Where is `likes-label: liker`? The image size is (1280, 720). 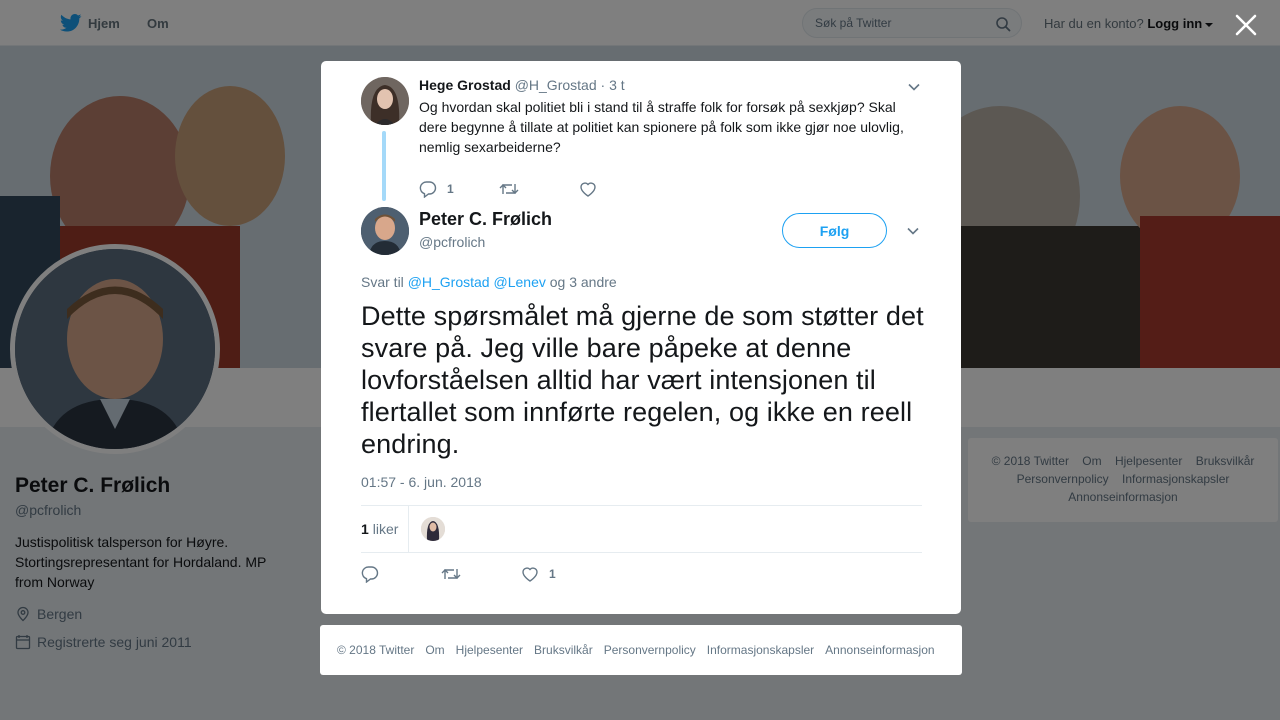
likes-label: liker is located at coordinates (385, 529).